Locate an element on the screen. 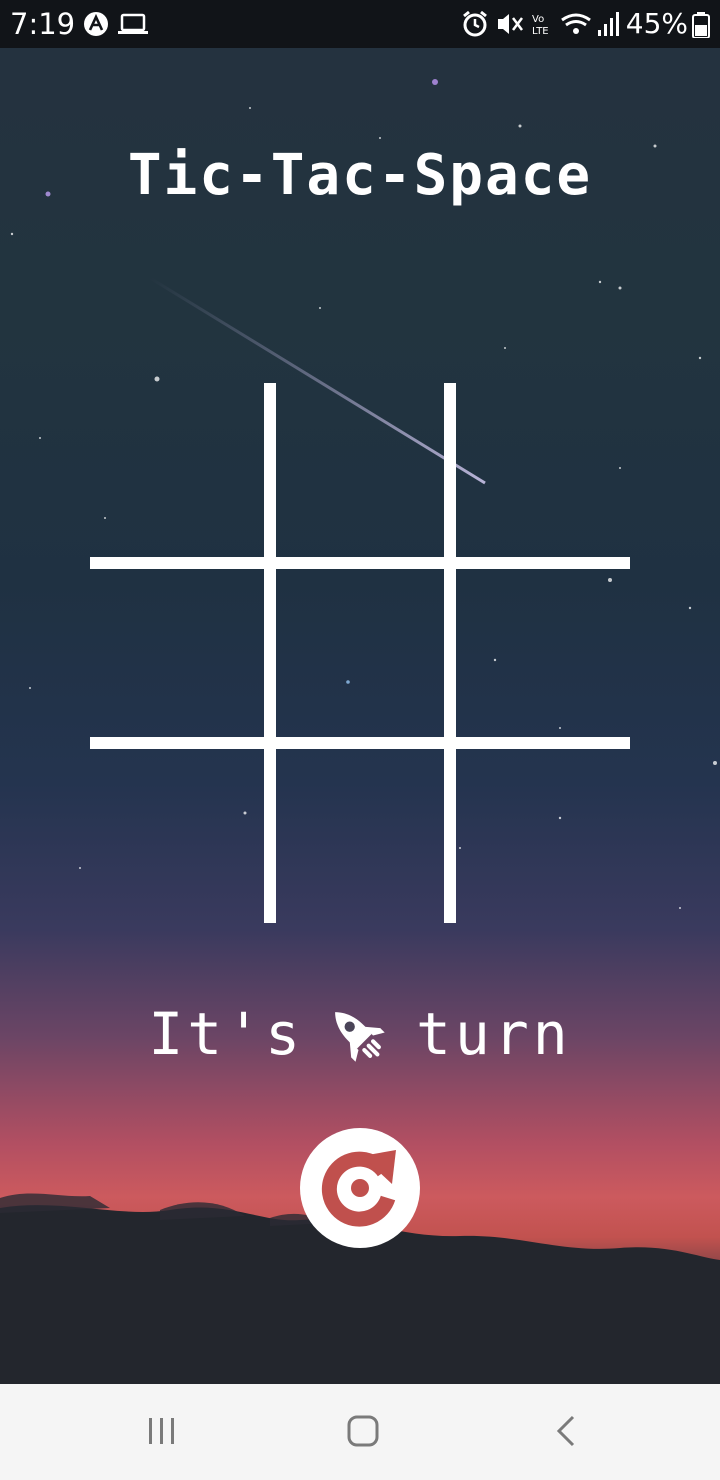  status-right-icons: Vo LTE is located at coordinates (541, 23).